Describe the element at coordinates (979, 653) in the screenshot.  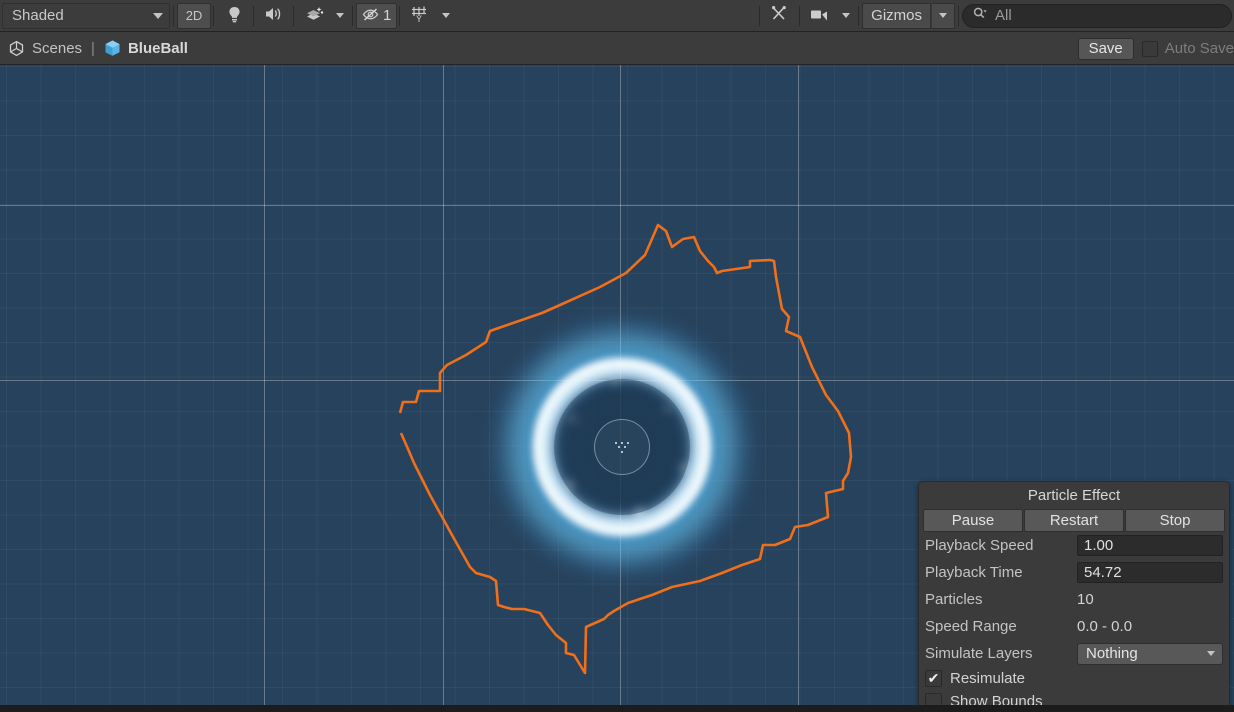
I see `simulate-layers-label: Simulate Layers` at that location.